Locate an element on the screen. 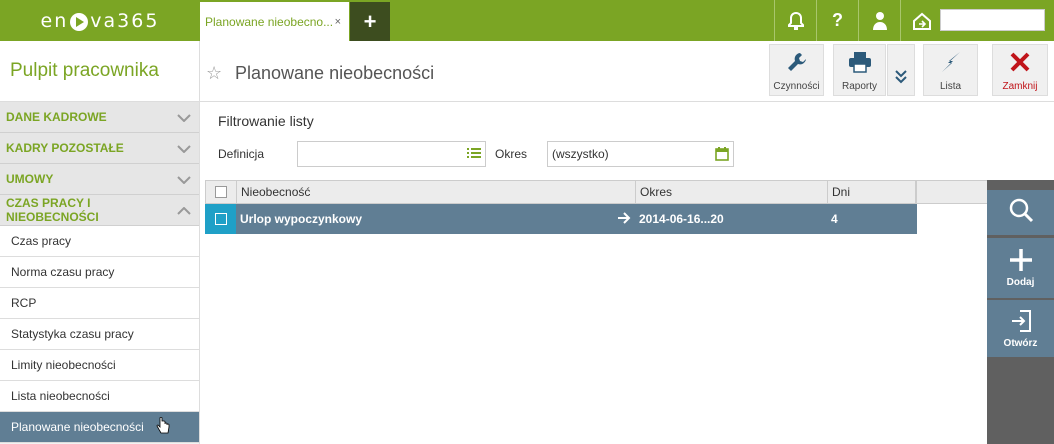 This screenshot has height=444, width=1054. dodaj-button: Dodaj is located at coordinates (1020, 268).